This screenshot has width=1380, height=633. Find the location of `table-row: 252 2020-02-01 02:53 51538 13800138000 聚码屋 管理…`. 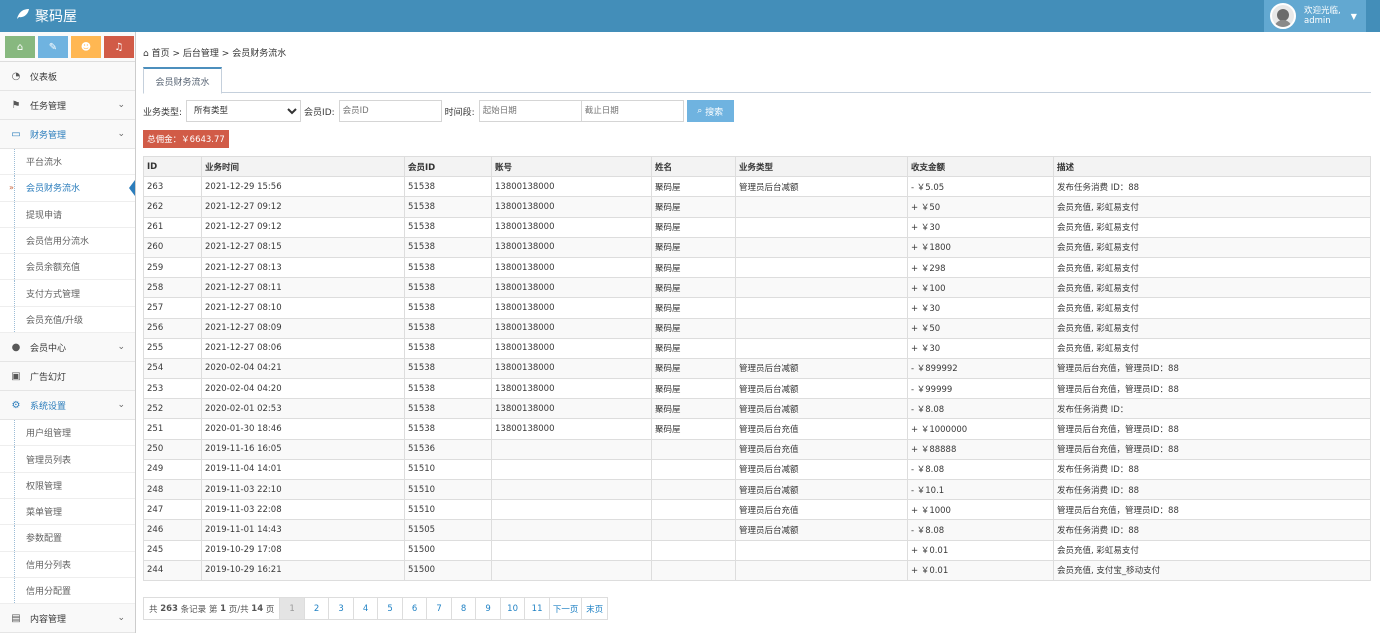

table-row: 252 2020-02-01 02:53 51538 13800138000 聚码屋 管理… is located at coordinates (757, 409).